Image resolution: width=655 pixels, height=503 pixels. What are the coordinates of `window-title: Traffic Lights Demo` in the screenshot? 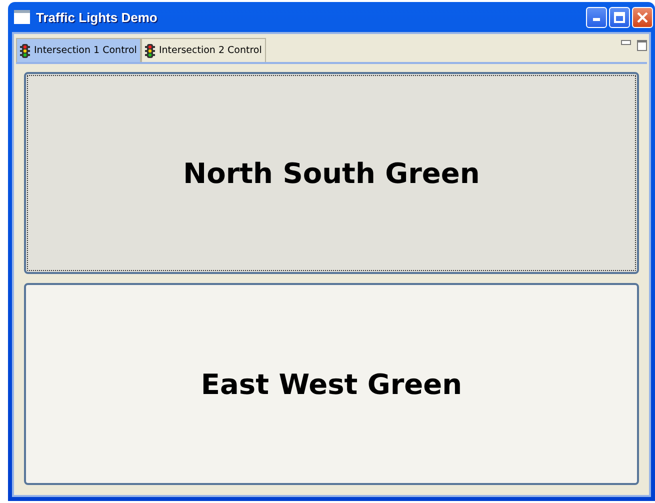 It's located at (97, 17).